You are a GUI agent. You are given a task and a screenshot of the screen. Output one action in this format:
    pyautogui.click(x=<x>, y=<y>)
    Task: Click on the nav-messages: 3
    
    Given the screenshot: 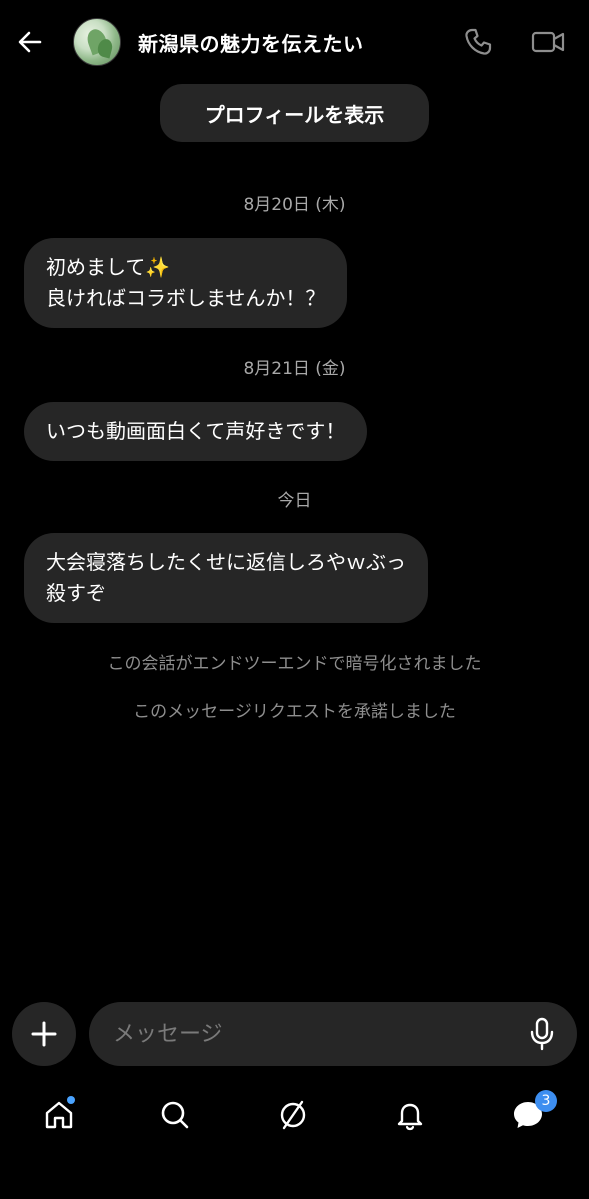 What is the action you would take?
    pyautogui.click(x=530, y=1115)
    